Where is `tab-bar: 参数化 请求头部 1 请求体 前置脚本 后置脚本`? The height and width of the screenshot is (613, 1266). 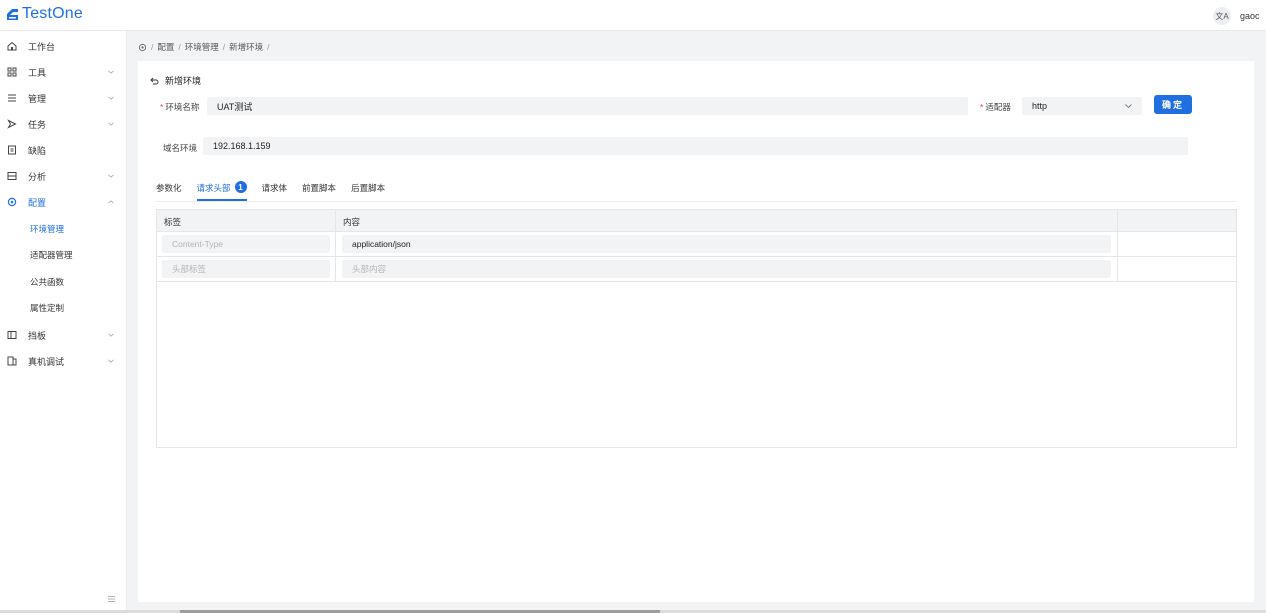
tab-bar: 参数化 请求头部 1 请求体 前置脚本 后置脚本 is located at coordinates (278, 191).